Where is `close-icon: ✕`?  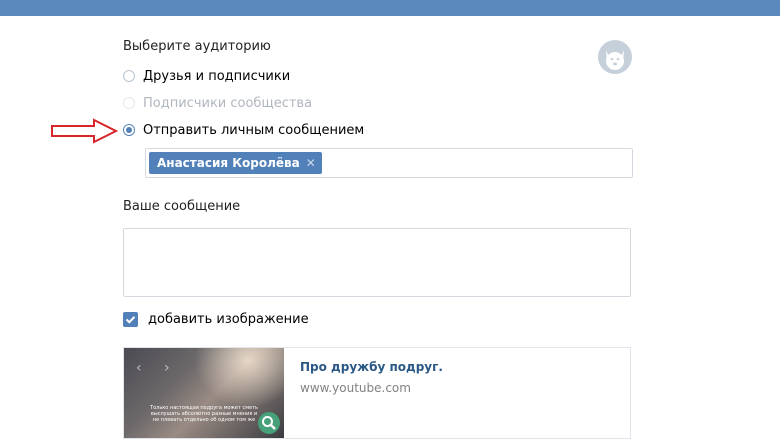
close-icon: ✕ is located at coordinates (311, 163).